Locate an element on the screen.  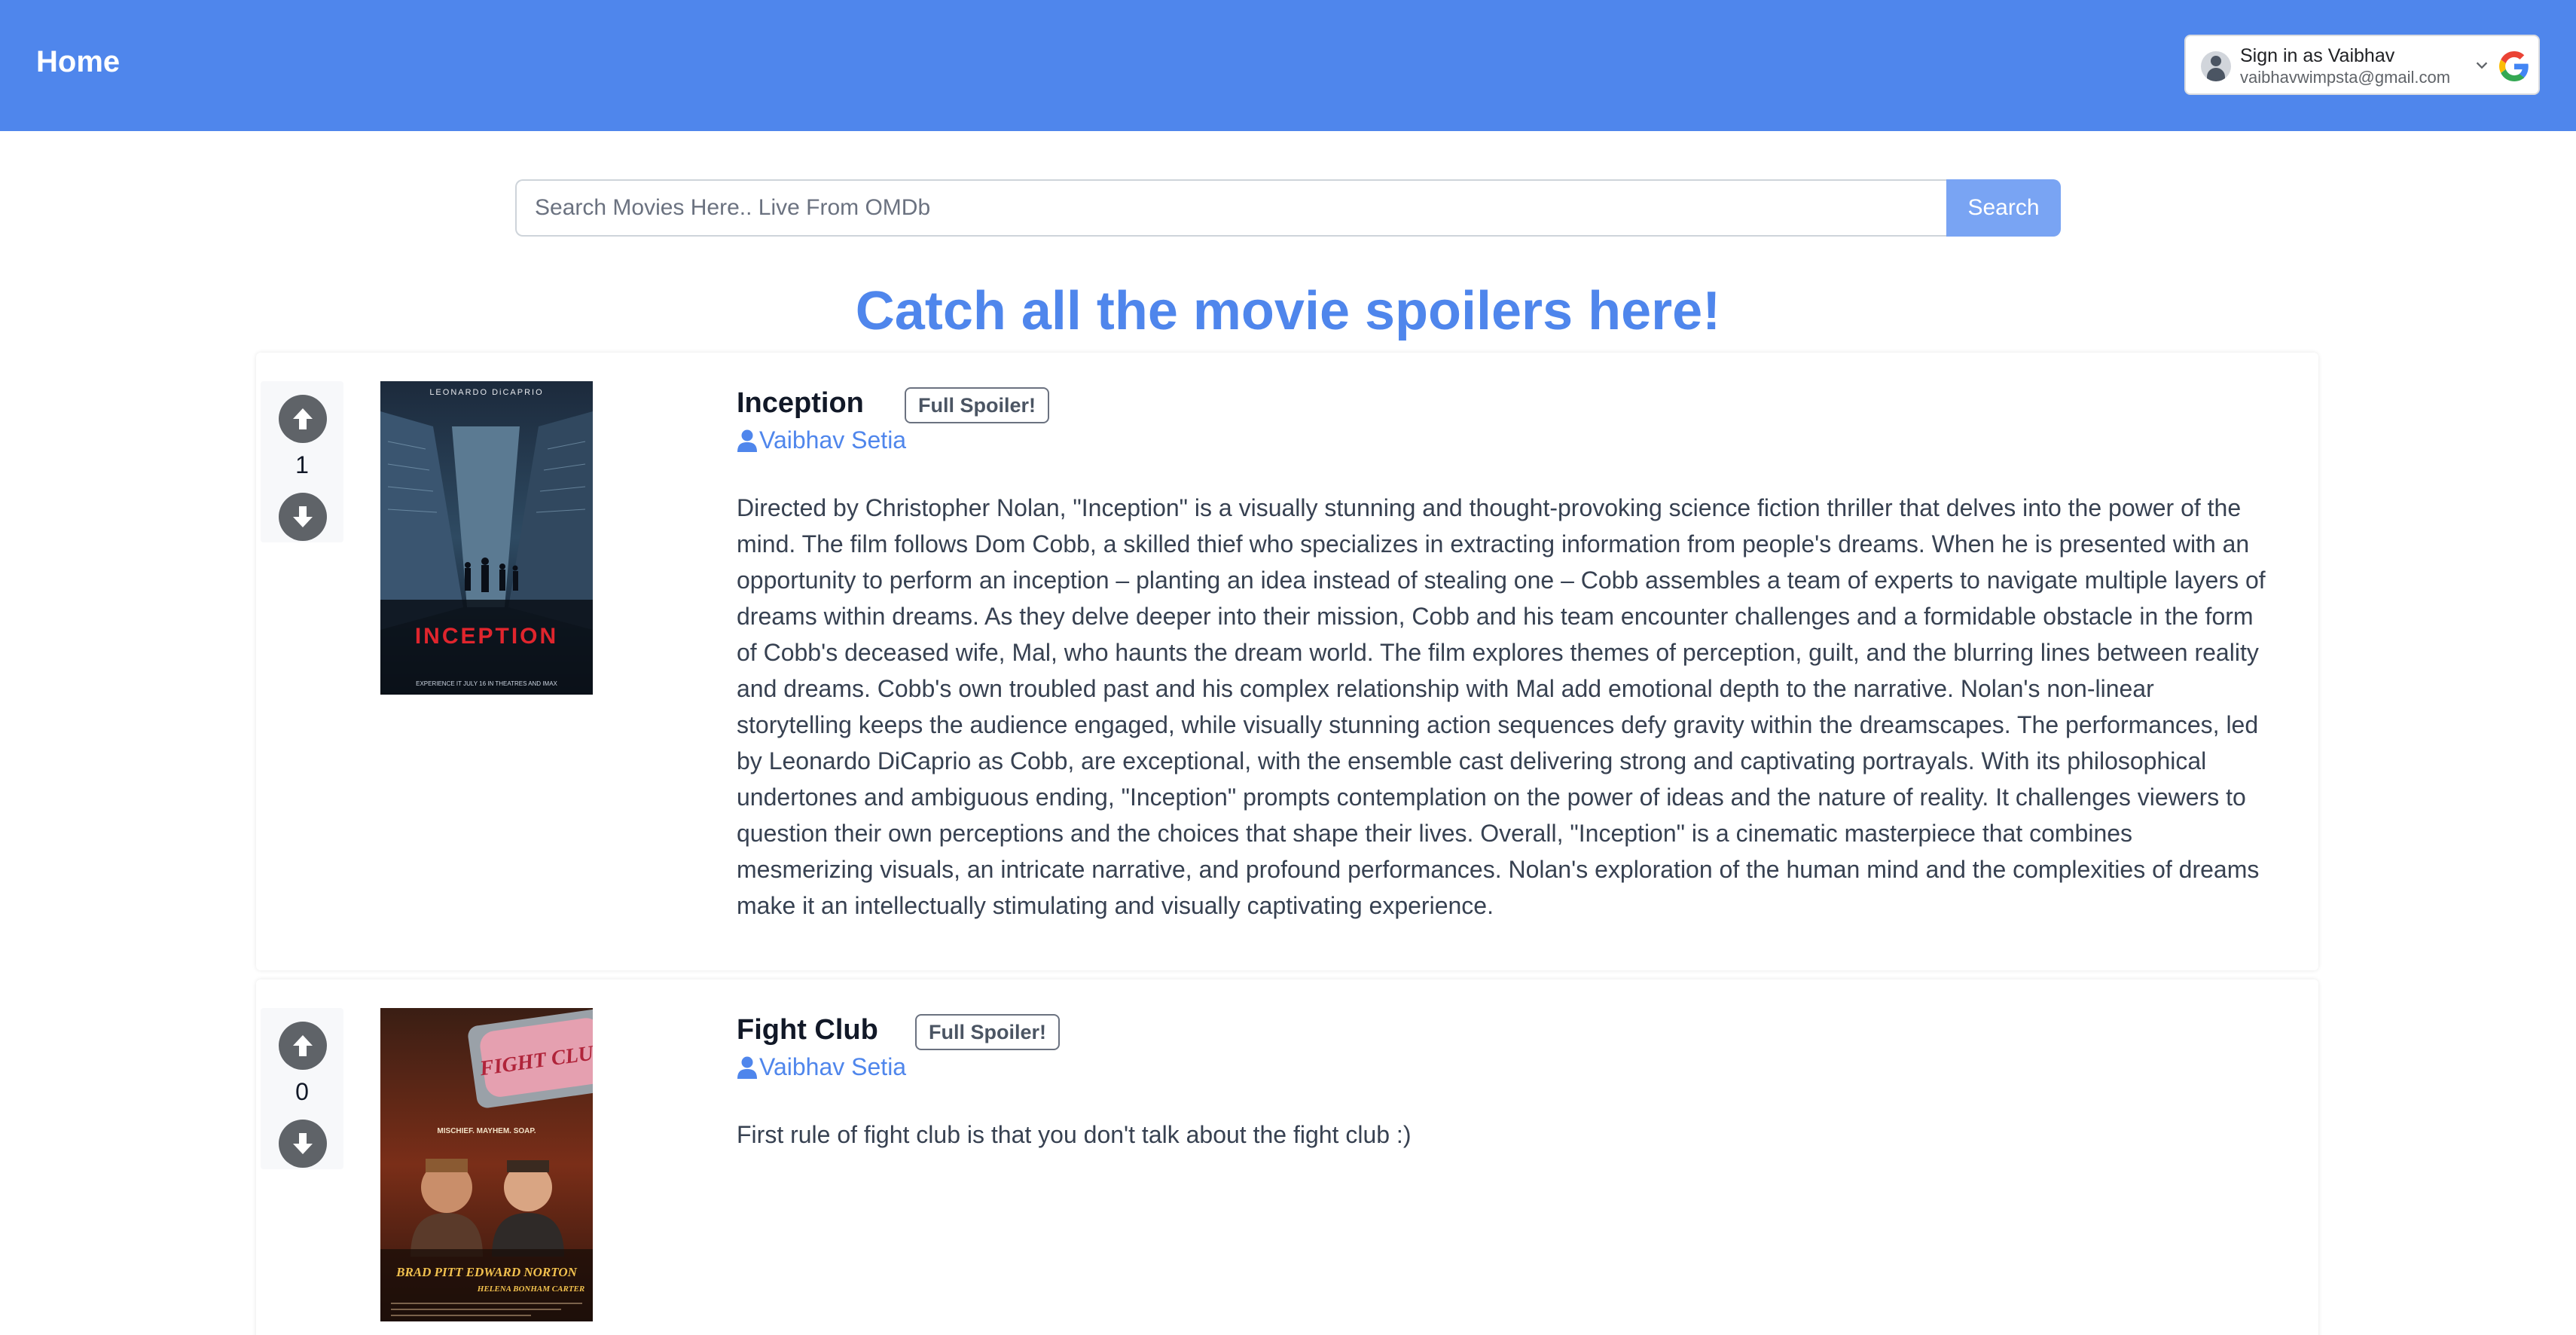
signin-title: Sign in as Vaibhav is located at coordinates (2318, 55).